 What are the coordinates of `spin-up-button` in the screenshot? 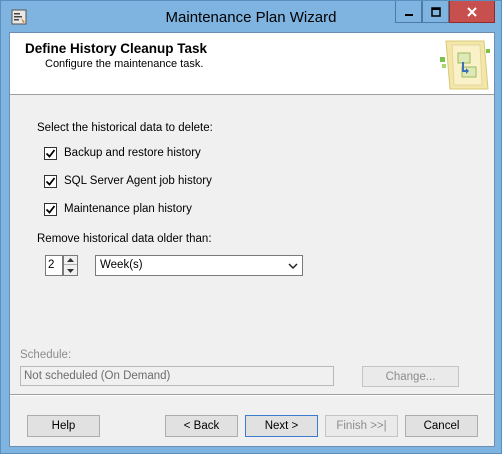 It's located at (70, 260).